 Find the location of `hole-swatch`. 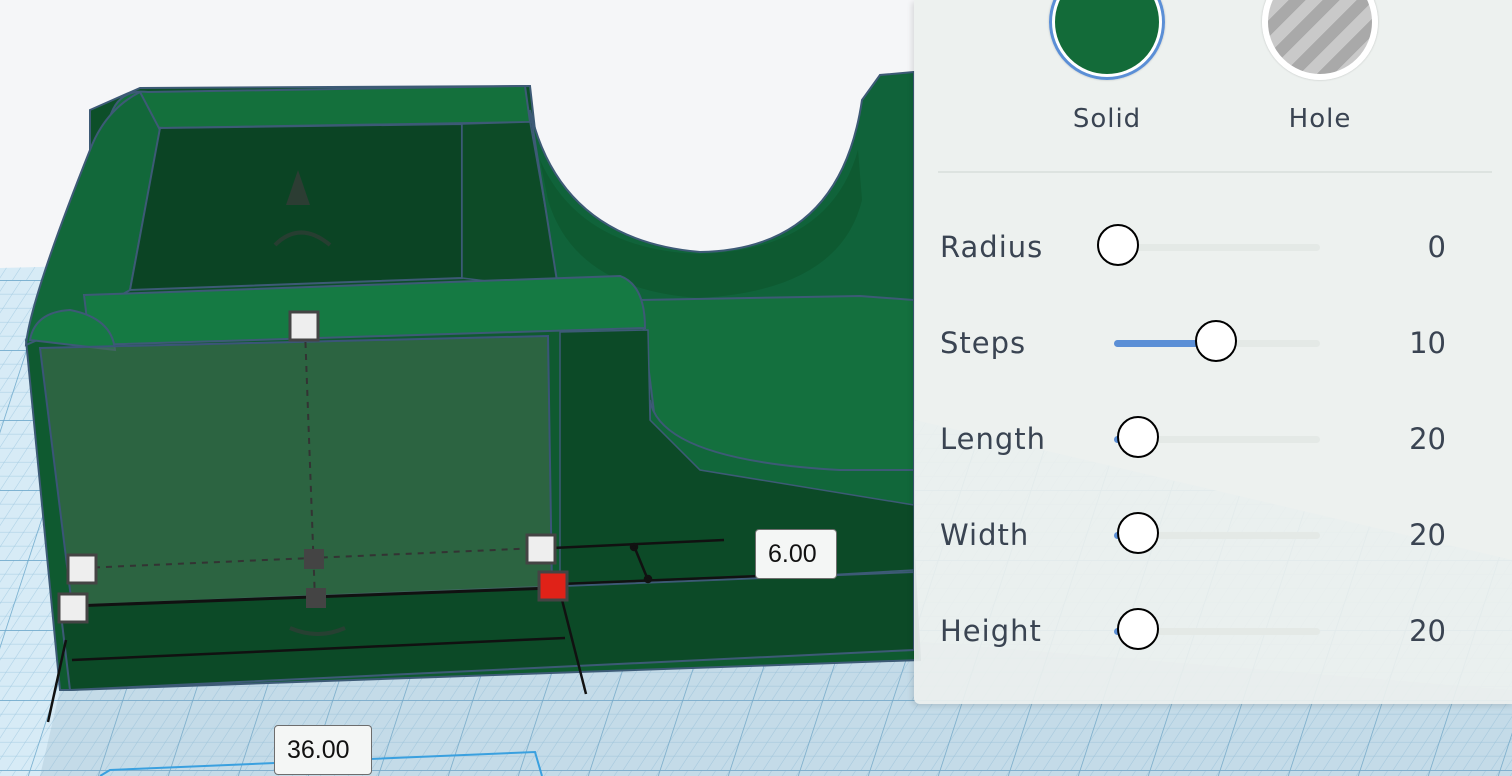

hole-swatch is located at coordinates (1320, 40).